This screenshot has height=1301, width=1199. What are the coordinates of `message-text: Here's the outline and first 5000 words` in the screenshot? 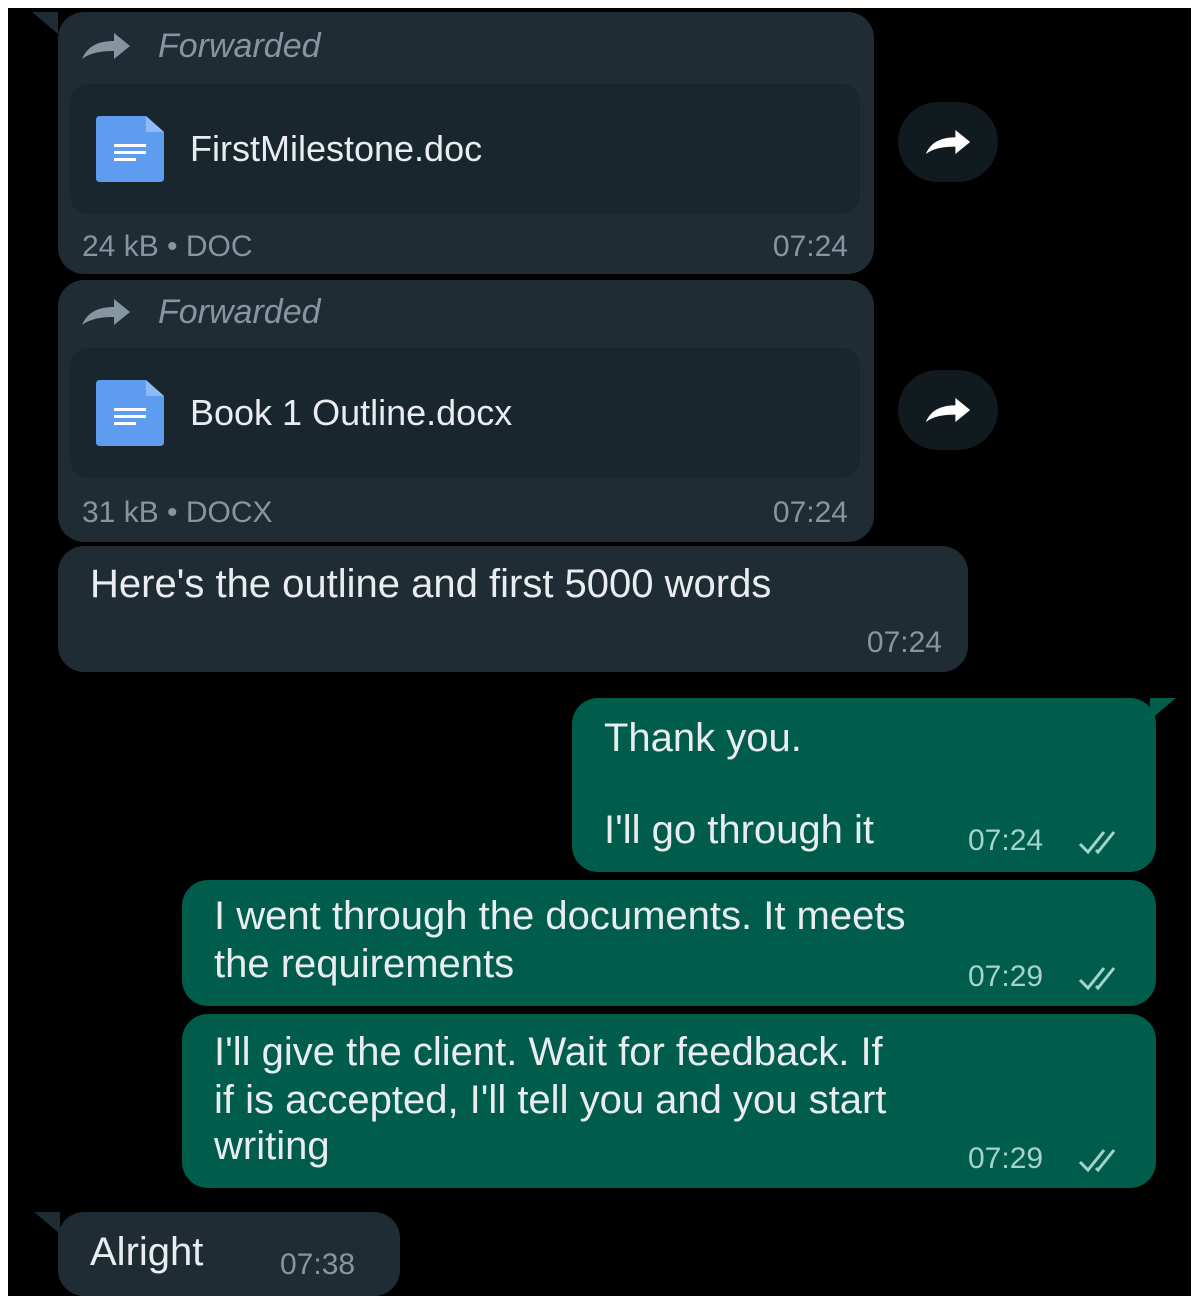 It's located at (431, 584).